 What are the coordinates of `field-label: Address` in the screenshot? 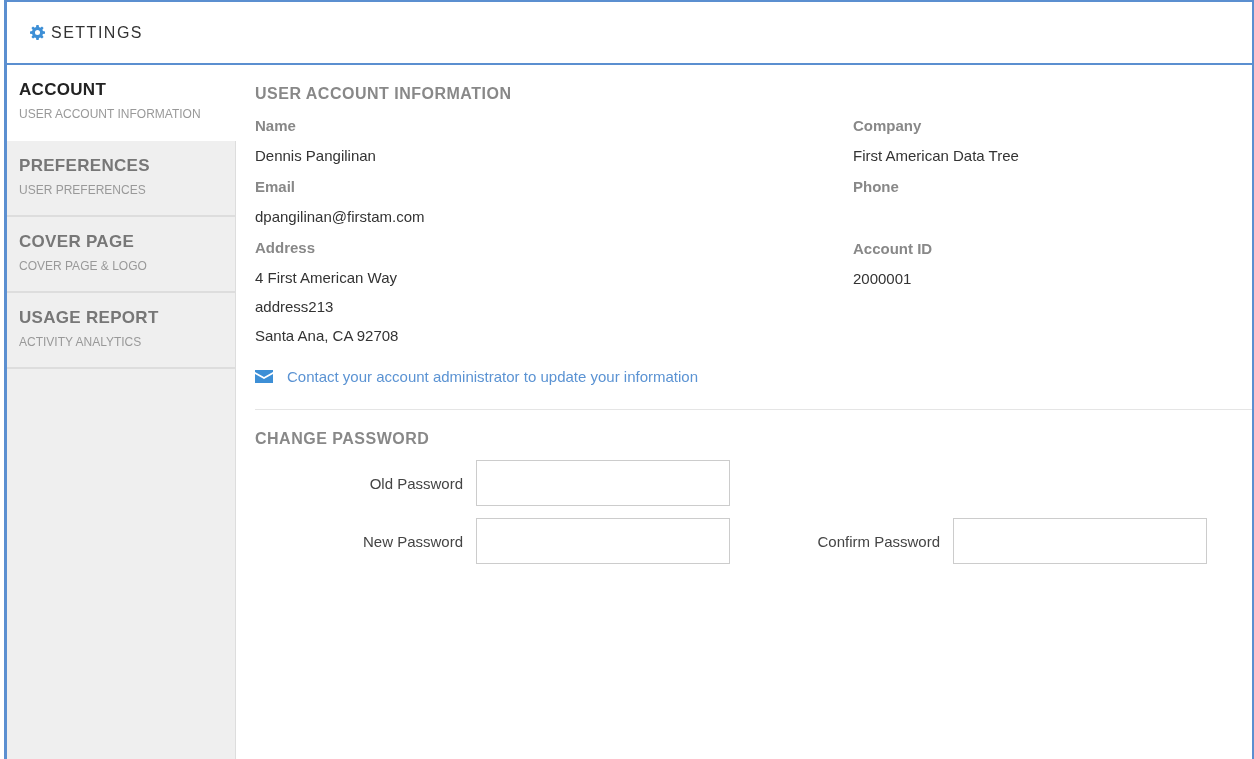 It's located at (286, 247).